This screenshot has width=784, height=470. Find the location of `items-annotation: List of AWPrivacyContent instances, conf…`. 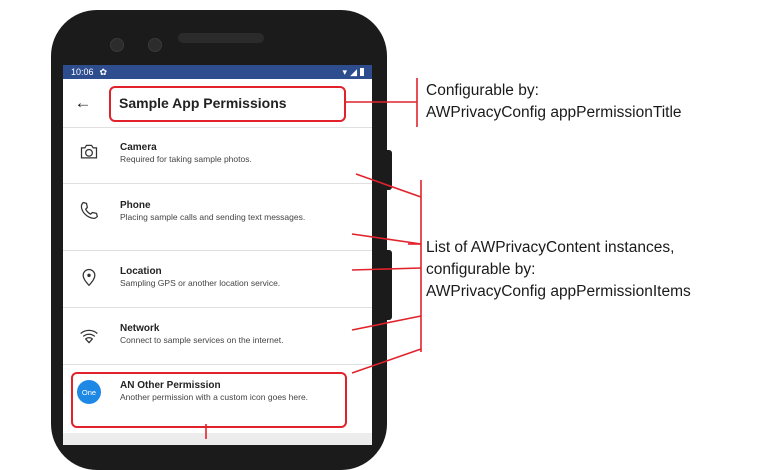

items-annotation: List of AWPrivacyContent instances, conf… is located at coordinates (558, 270).